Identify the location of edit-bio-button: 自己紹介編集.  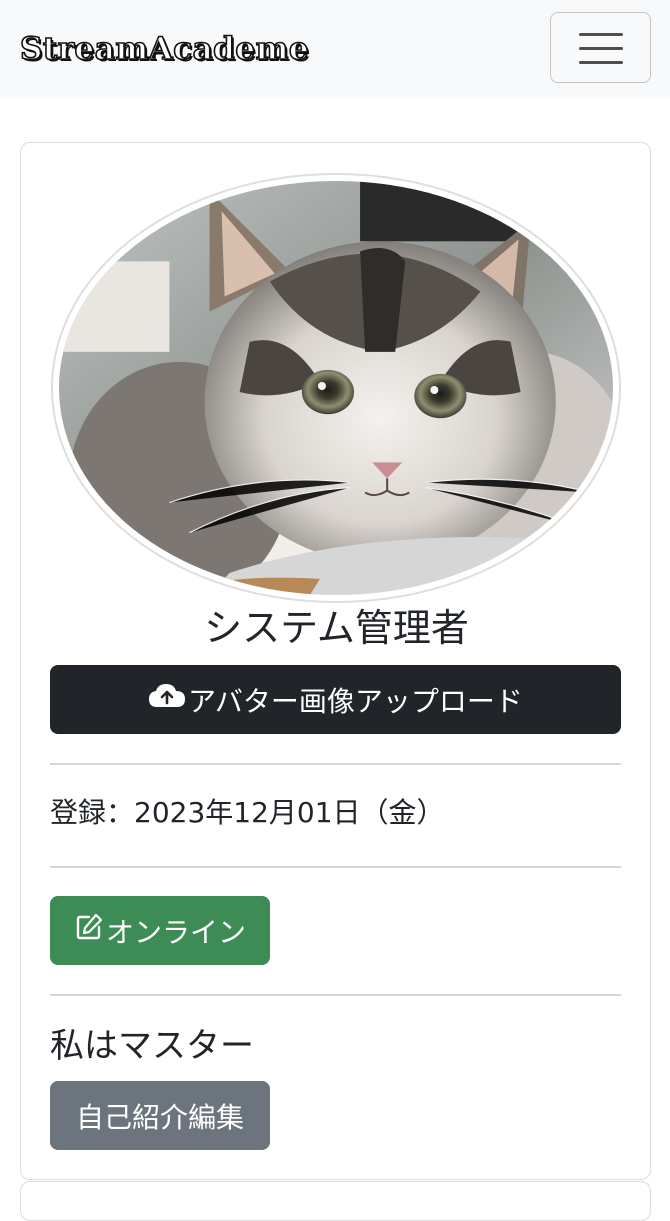
(160, 1115).